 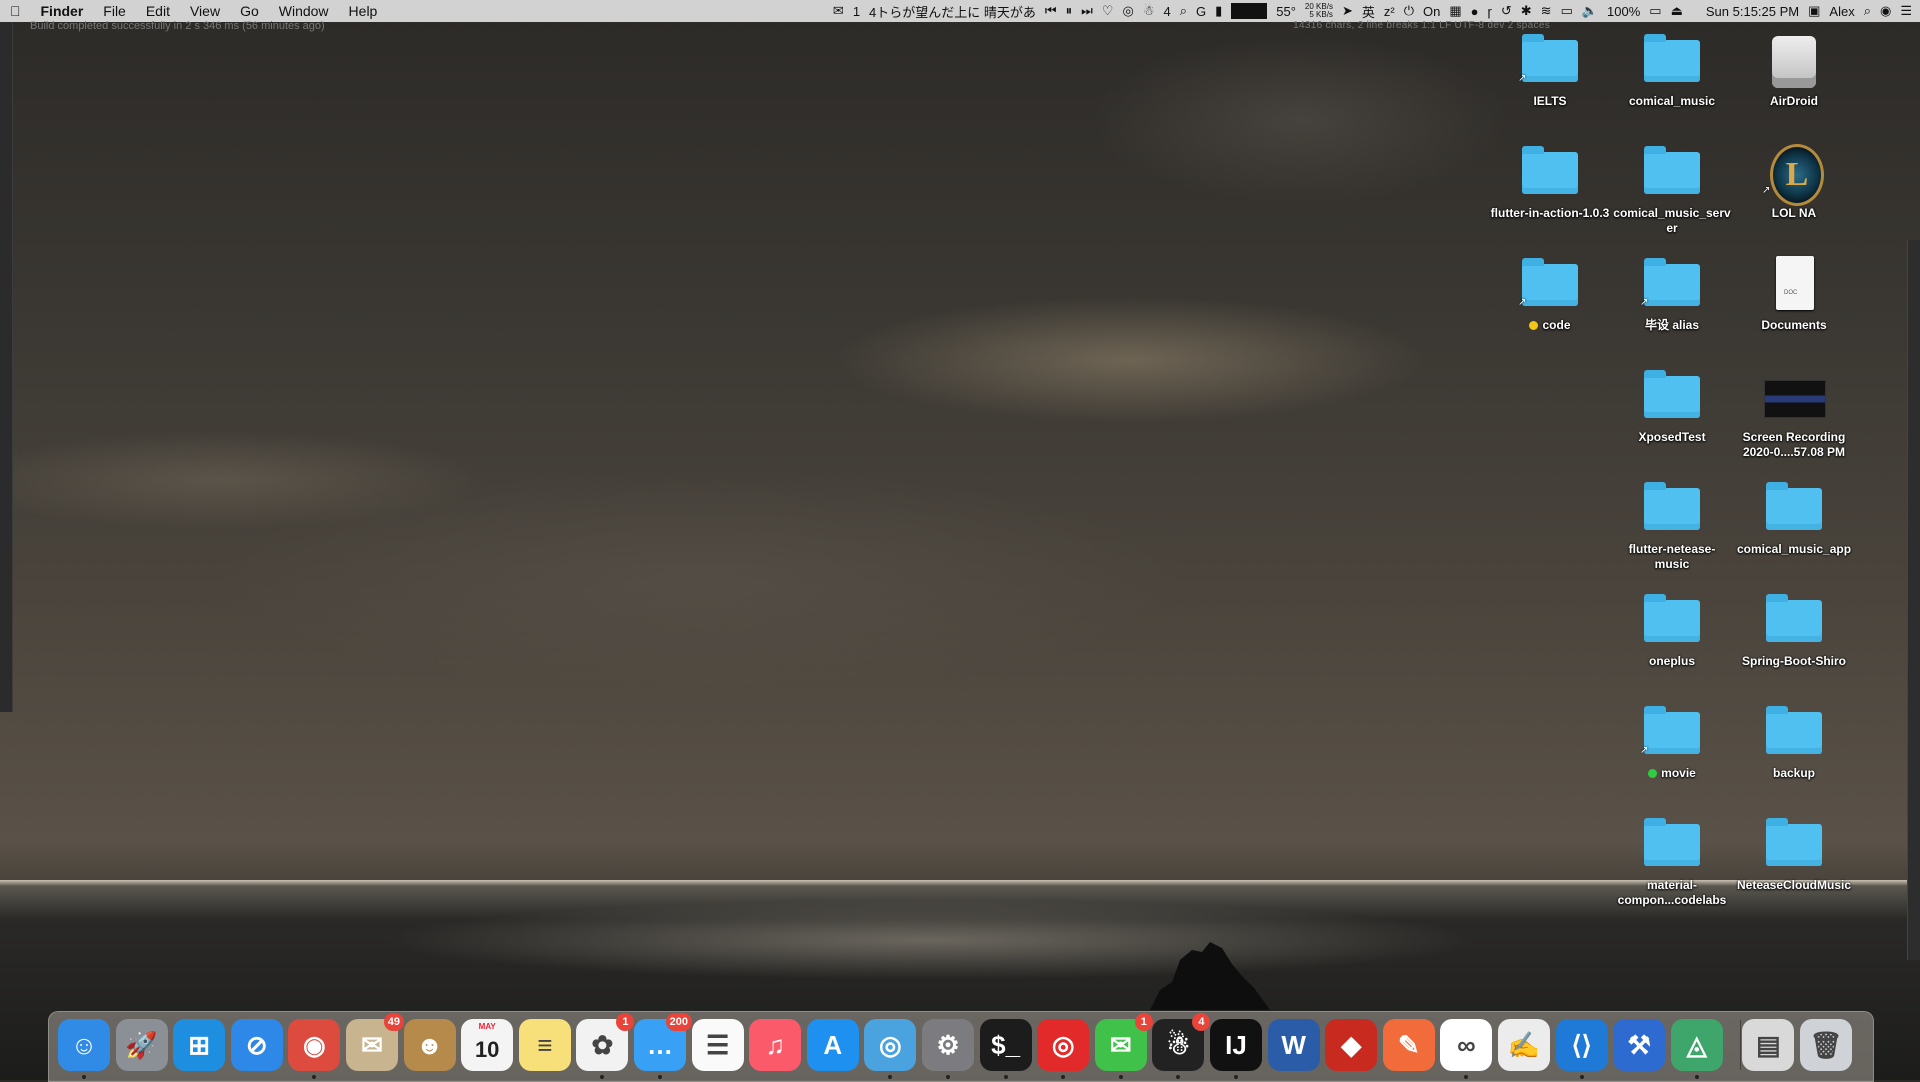 I want to click on focus-status: On, so click(x=1431, y=11).